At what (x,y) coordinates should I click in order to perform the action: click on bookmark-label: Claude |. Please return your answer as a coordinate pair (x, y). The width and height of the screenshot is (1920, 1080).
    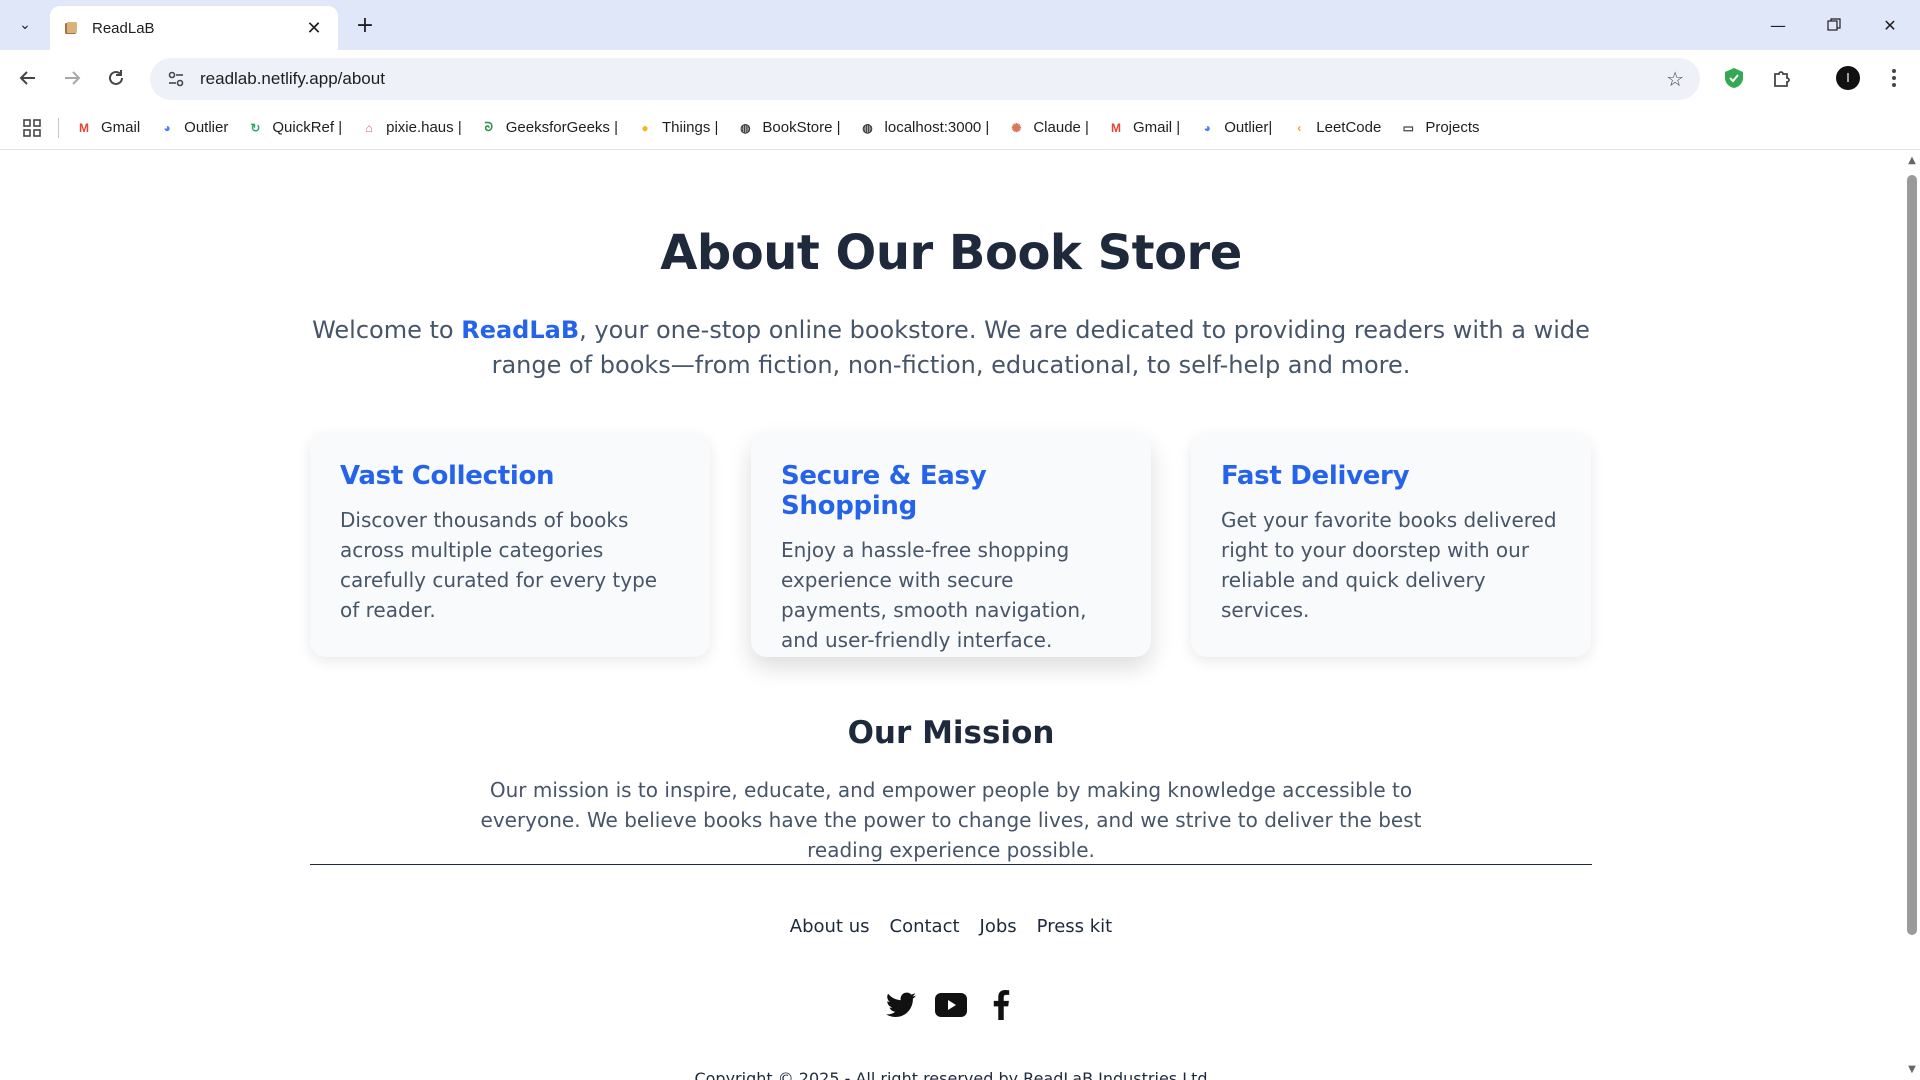
    Looking at the image, I should click on (1061, 127).